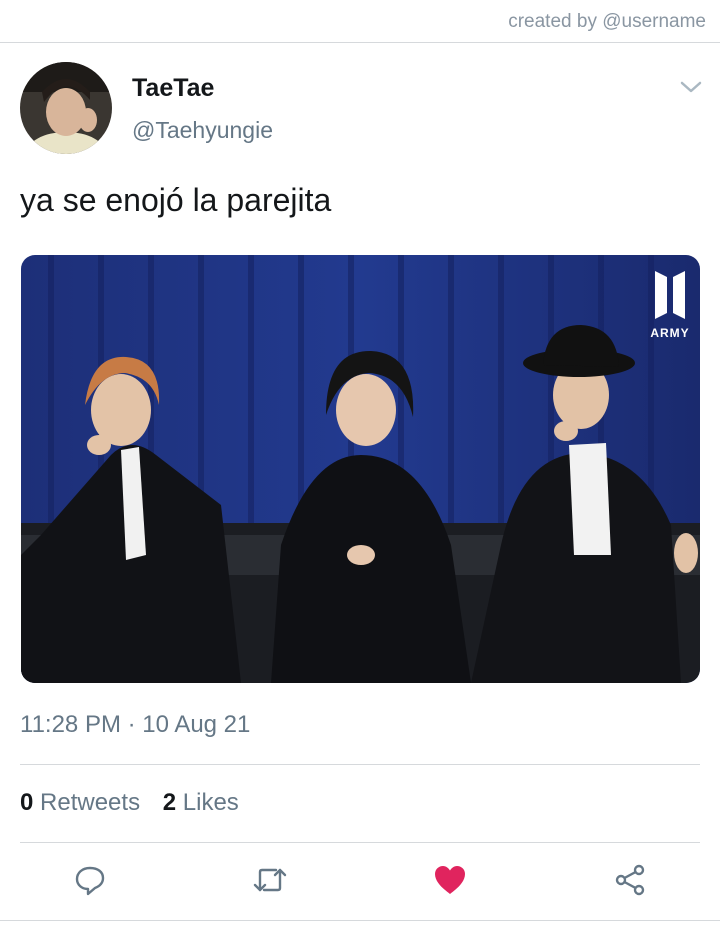  I want to click on like-button, so click(450, 880).